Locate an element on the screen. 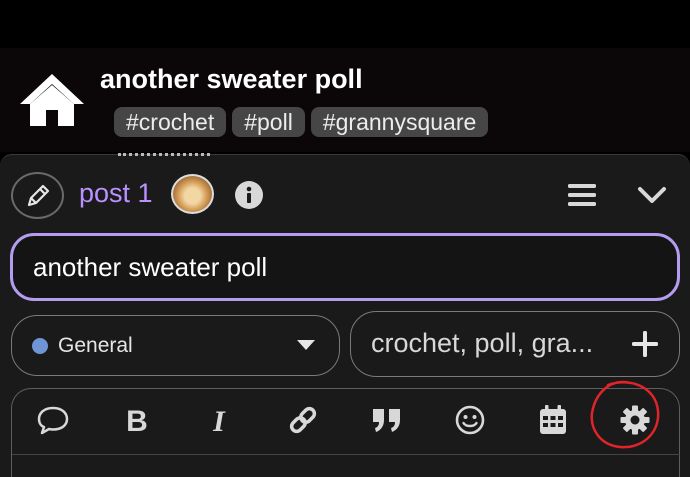 This screenshot has width=690, height=477. plus-icon is located at coordinates (645, 344).